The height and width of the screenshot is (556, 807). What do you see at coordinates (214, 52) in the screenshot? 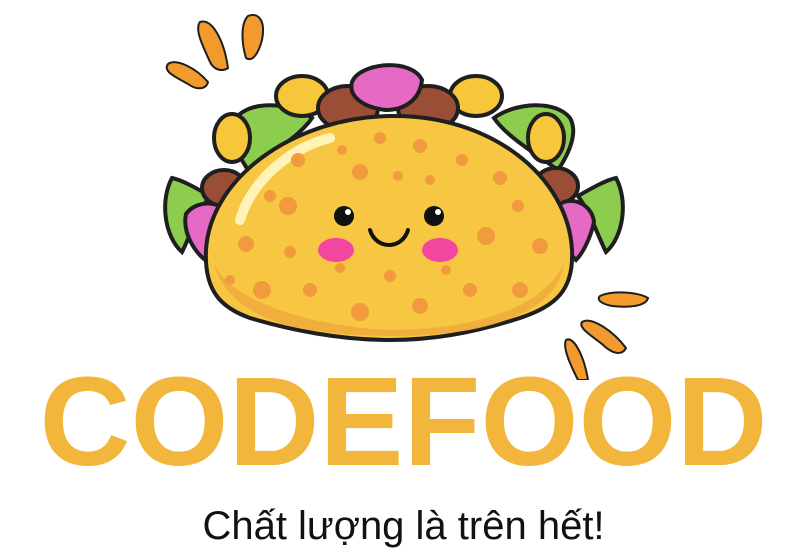
I see `motion-lines-top-left-icon` at bounding box center [214, 52].